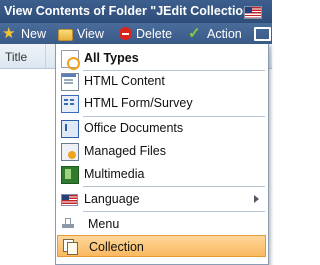 Image resolution: width=320 pixels, height=265 pixels. I want to click on menu-item-label: Collection, so click(116, 247).